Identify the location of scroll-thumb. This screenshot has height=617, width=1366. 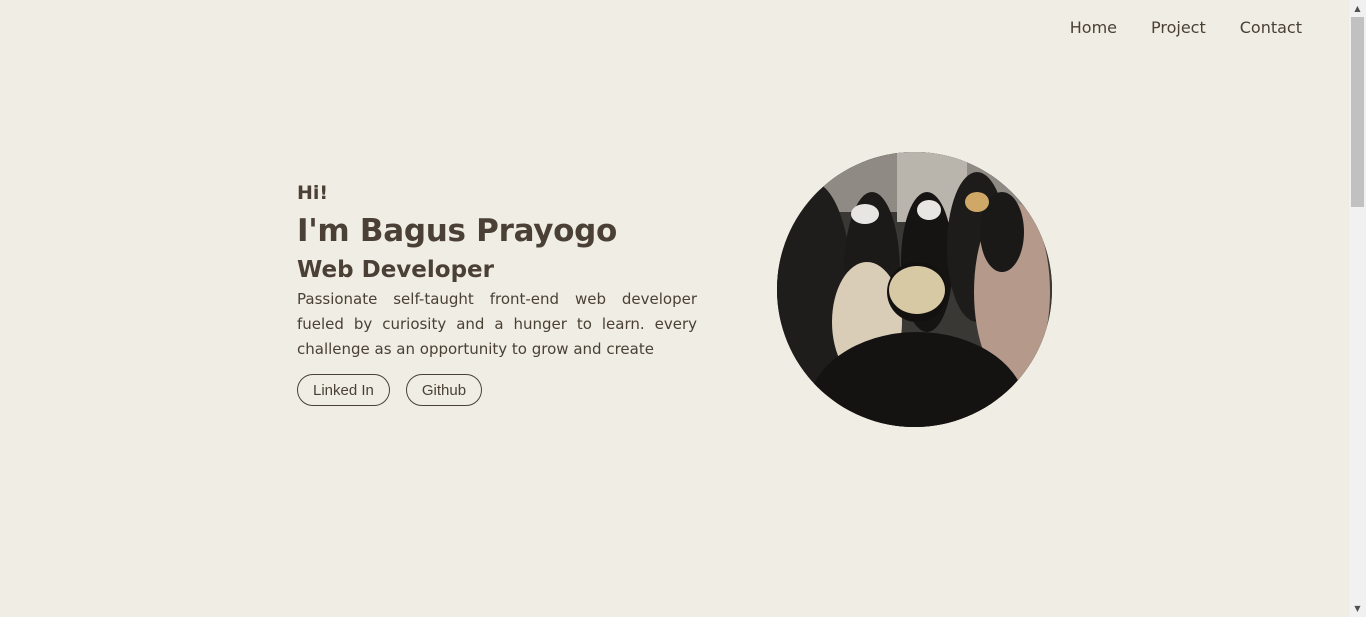
(1357, 112).